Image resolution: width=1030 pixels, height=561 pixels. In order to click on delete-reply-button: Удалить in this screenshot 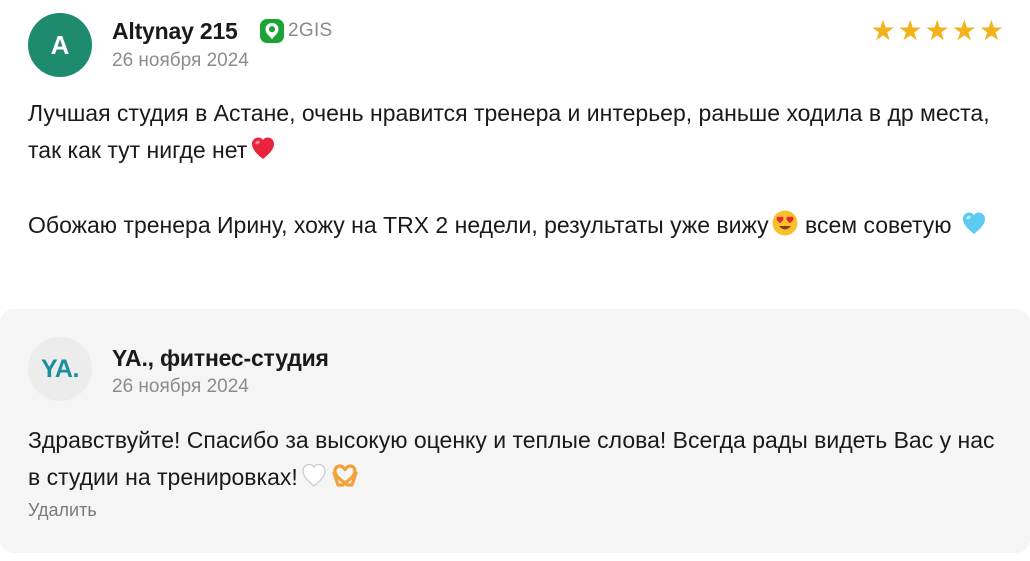, I will do `click(62, 510)`.